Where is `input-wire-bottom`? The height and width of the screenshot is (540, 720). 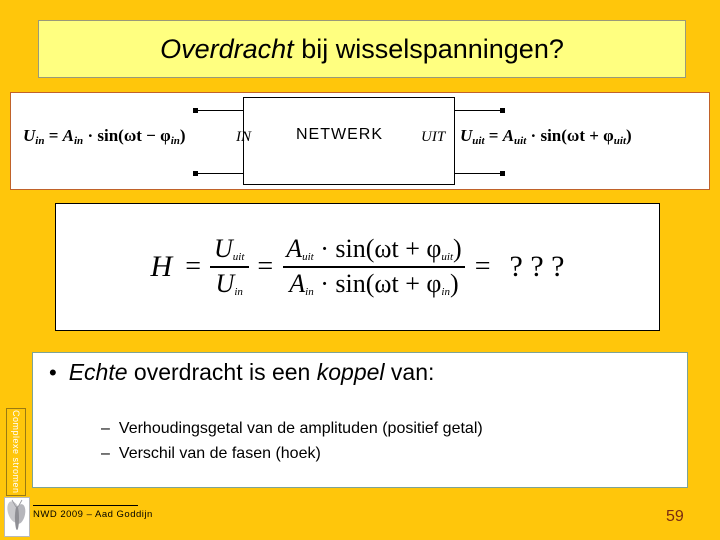 input-wire-bottom is located at coordinates (220, 173).